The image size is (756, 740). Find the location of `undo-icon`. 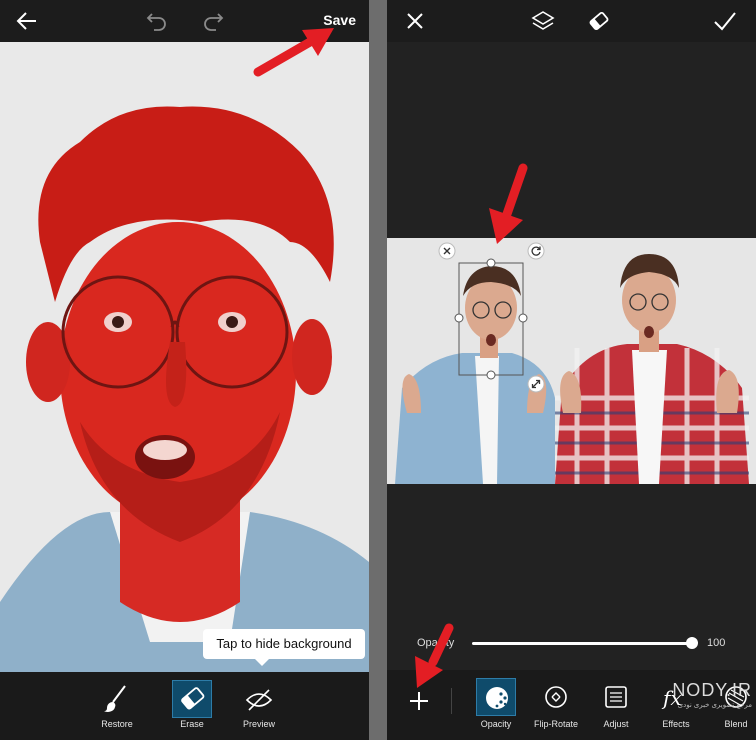

undo-icon is located at coordinates (157, 21).